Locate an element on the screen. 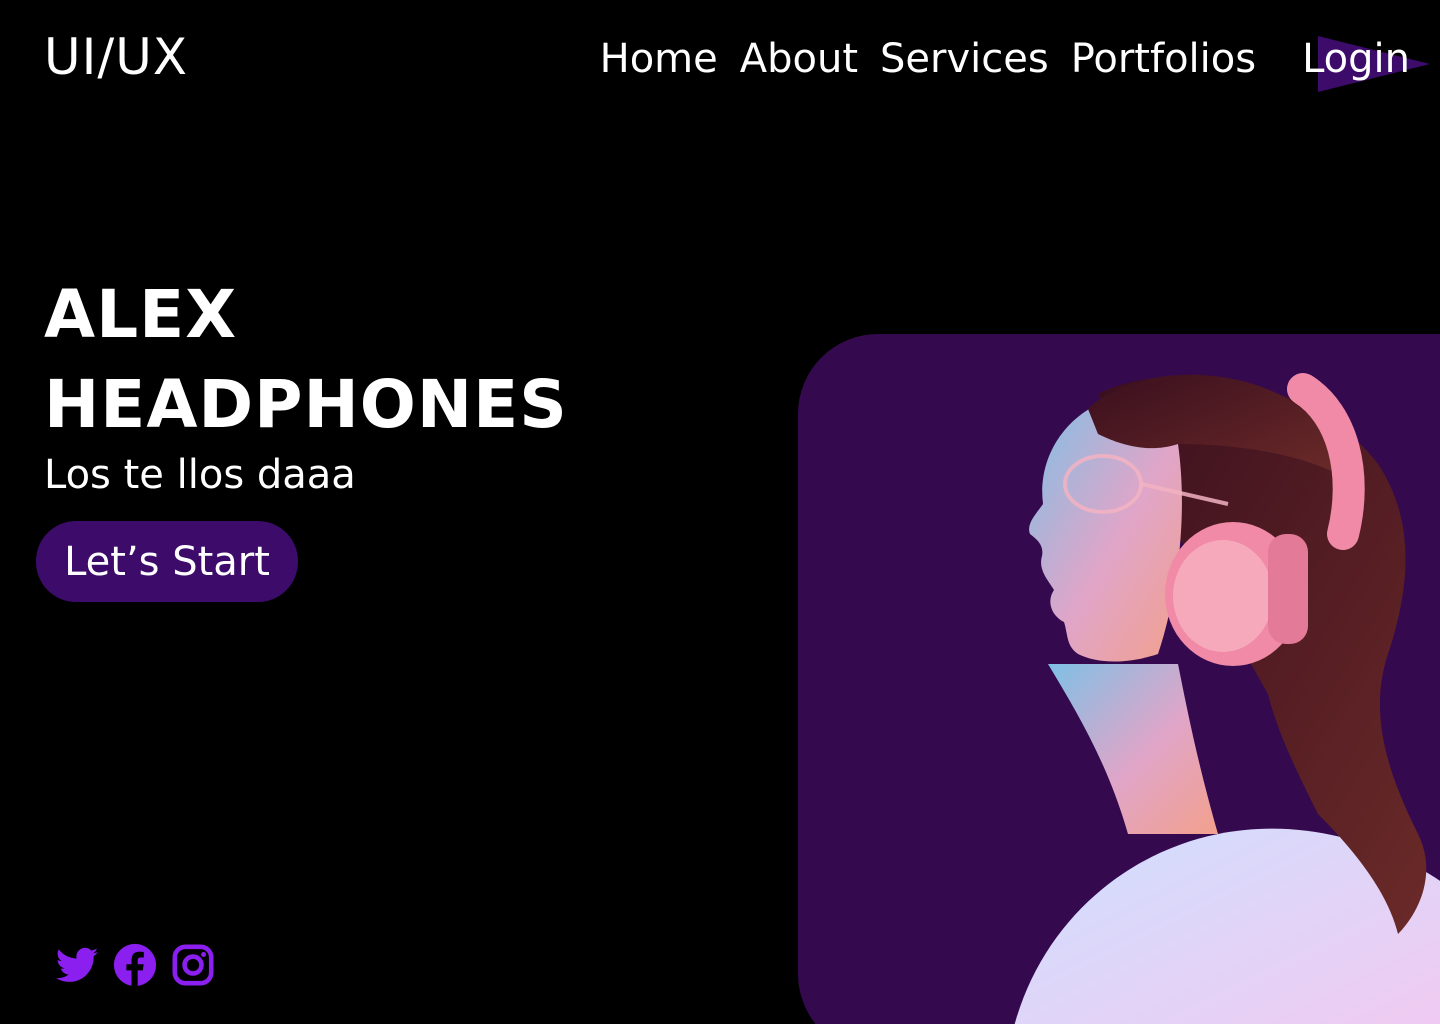  social-links is located at coordinates (135, 965).